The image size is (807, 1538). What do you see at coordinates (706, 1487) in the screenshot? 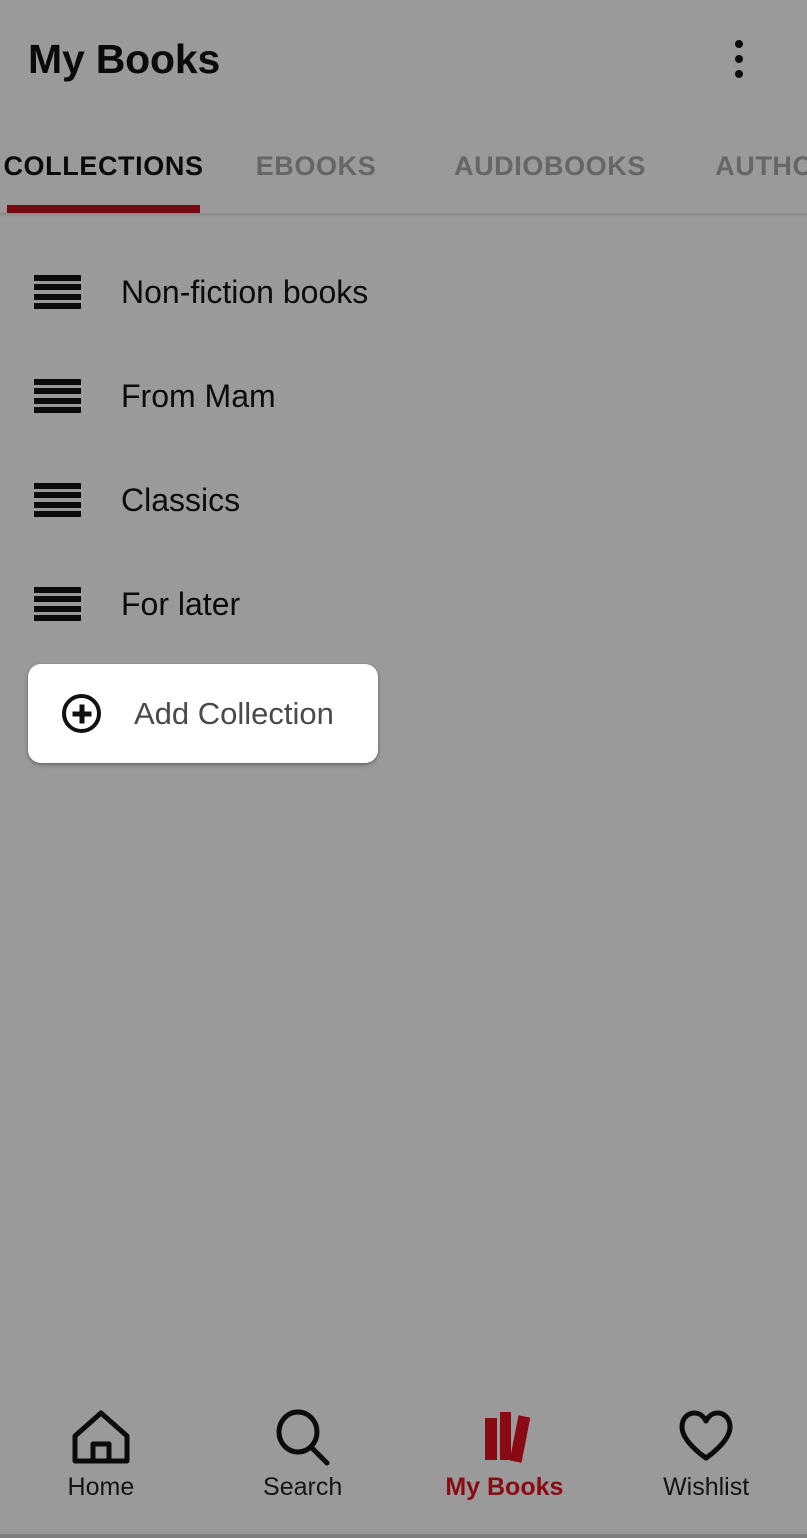
I see `nav-label-wishlist: Wishlist` at bounding box center [706, 1487].